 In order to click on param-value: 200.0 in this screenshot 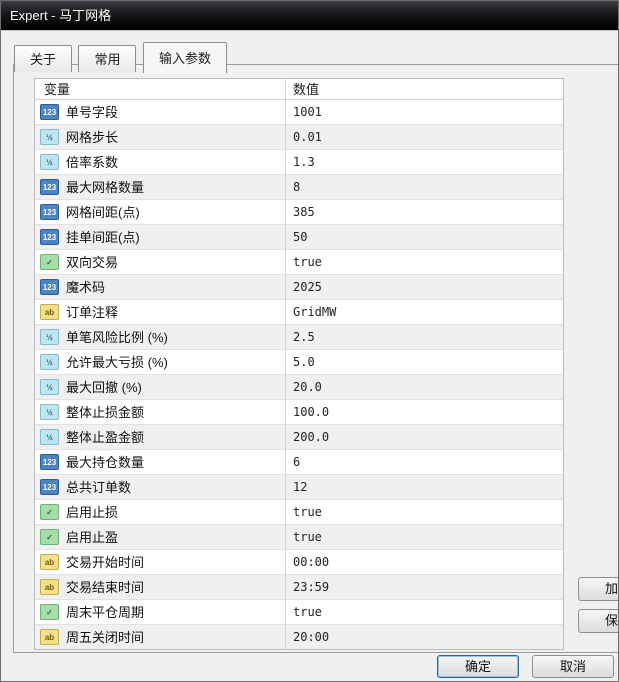, I will do `click(426, 437)`.